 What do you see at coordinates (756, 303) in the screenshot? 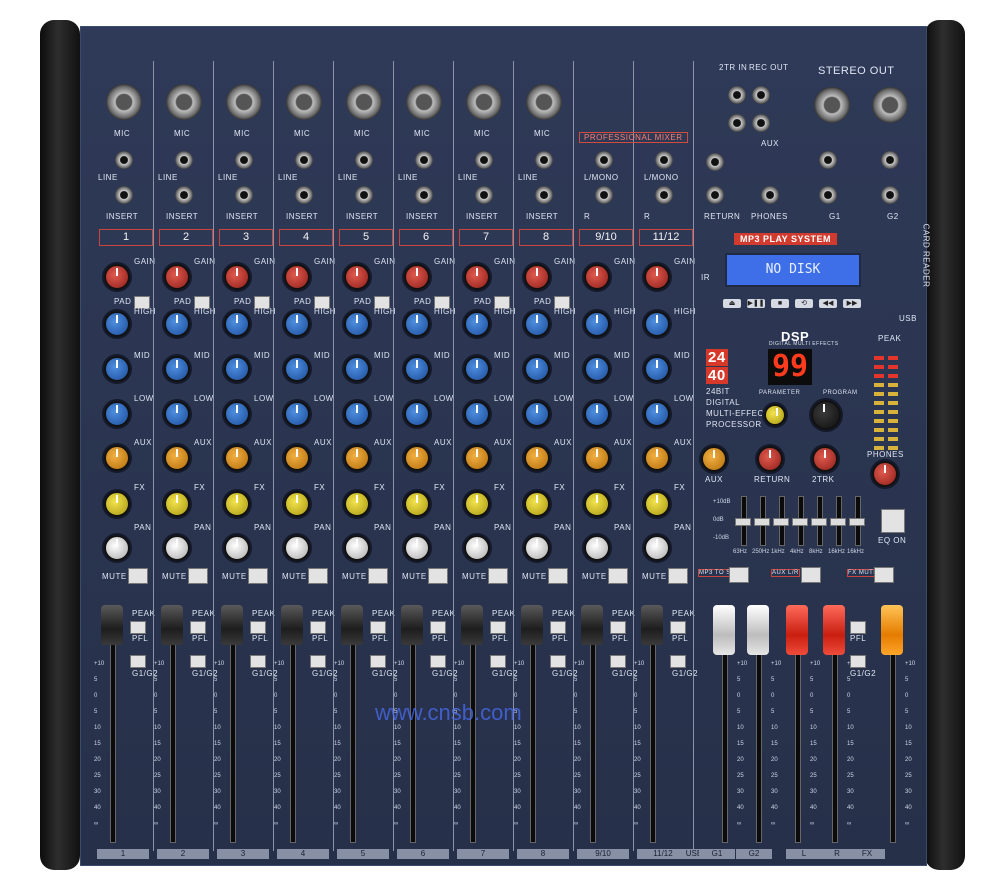
I see `mp3-transport-button: ▶❚❚` at bounding box center [756, 303].